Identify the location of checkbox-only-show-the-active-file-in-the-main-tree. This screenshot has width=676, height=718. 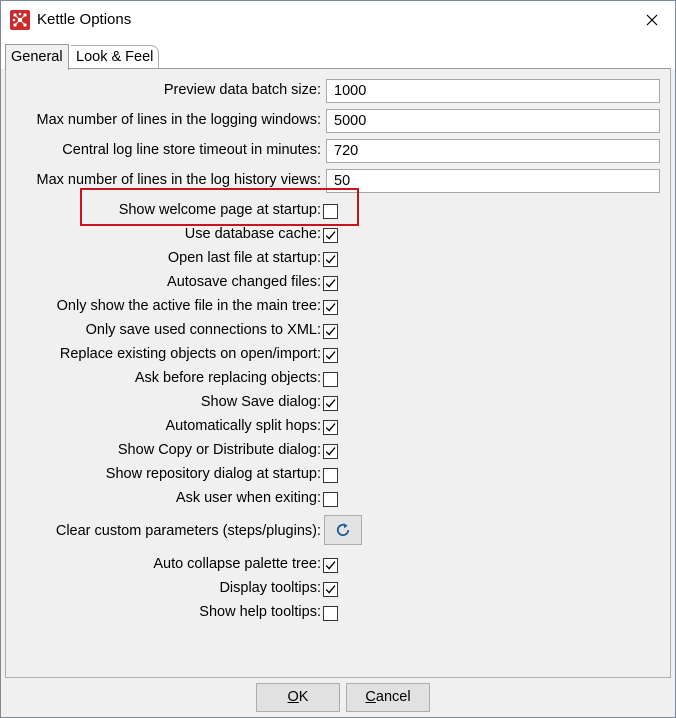
(330, 307).